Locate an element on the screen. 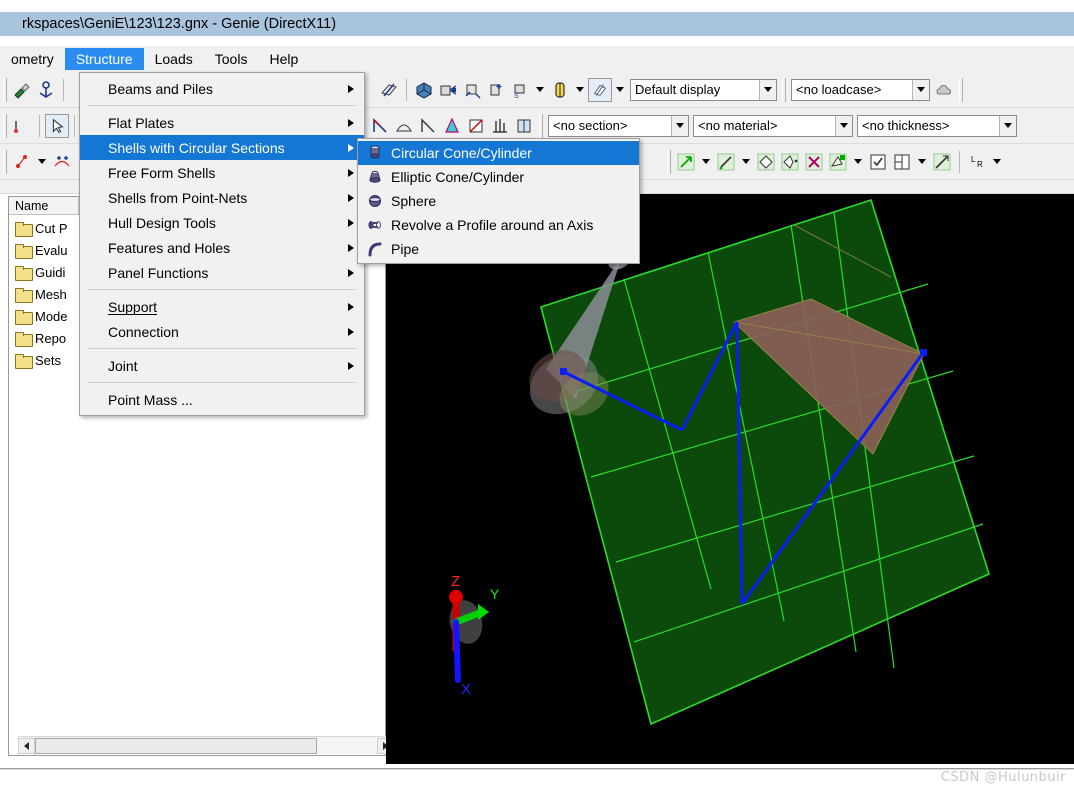  local-axes-icon: LR is located at coordinates (977, 162).